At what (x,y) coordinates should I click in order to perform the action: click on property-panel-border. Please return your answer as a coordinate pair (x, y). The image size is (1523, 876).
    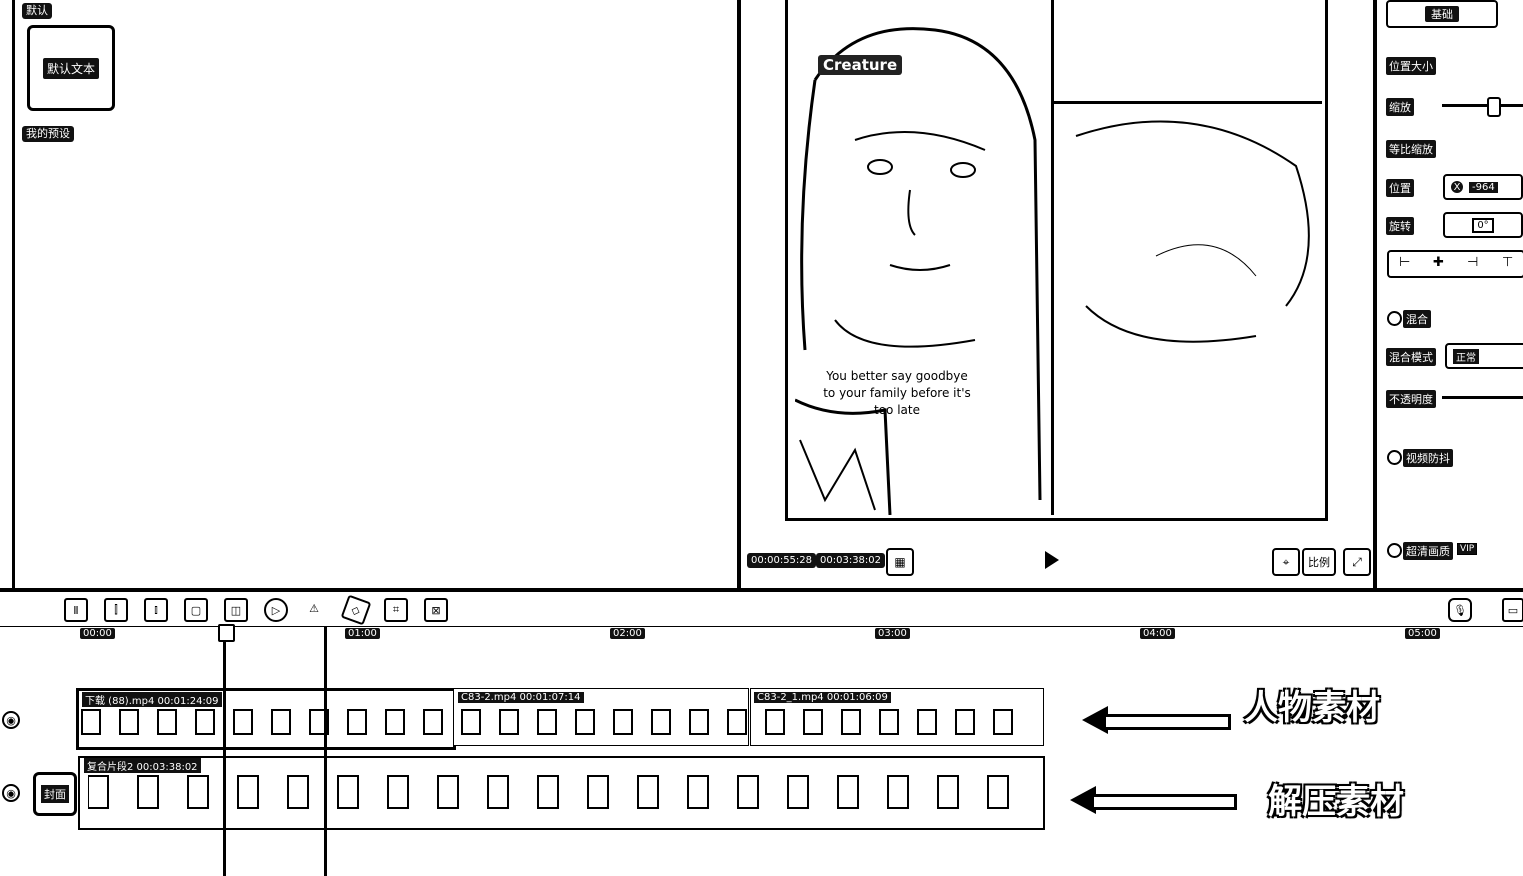
    Looking at the image, I should click on (1375, 294).